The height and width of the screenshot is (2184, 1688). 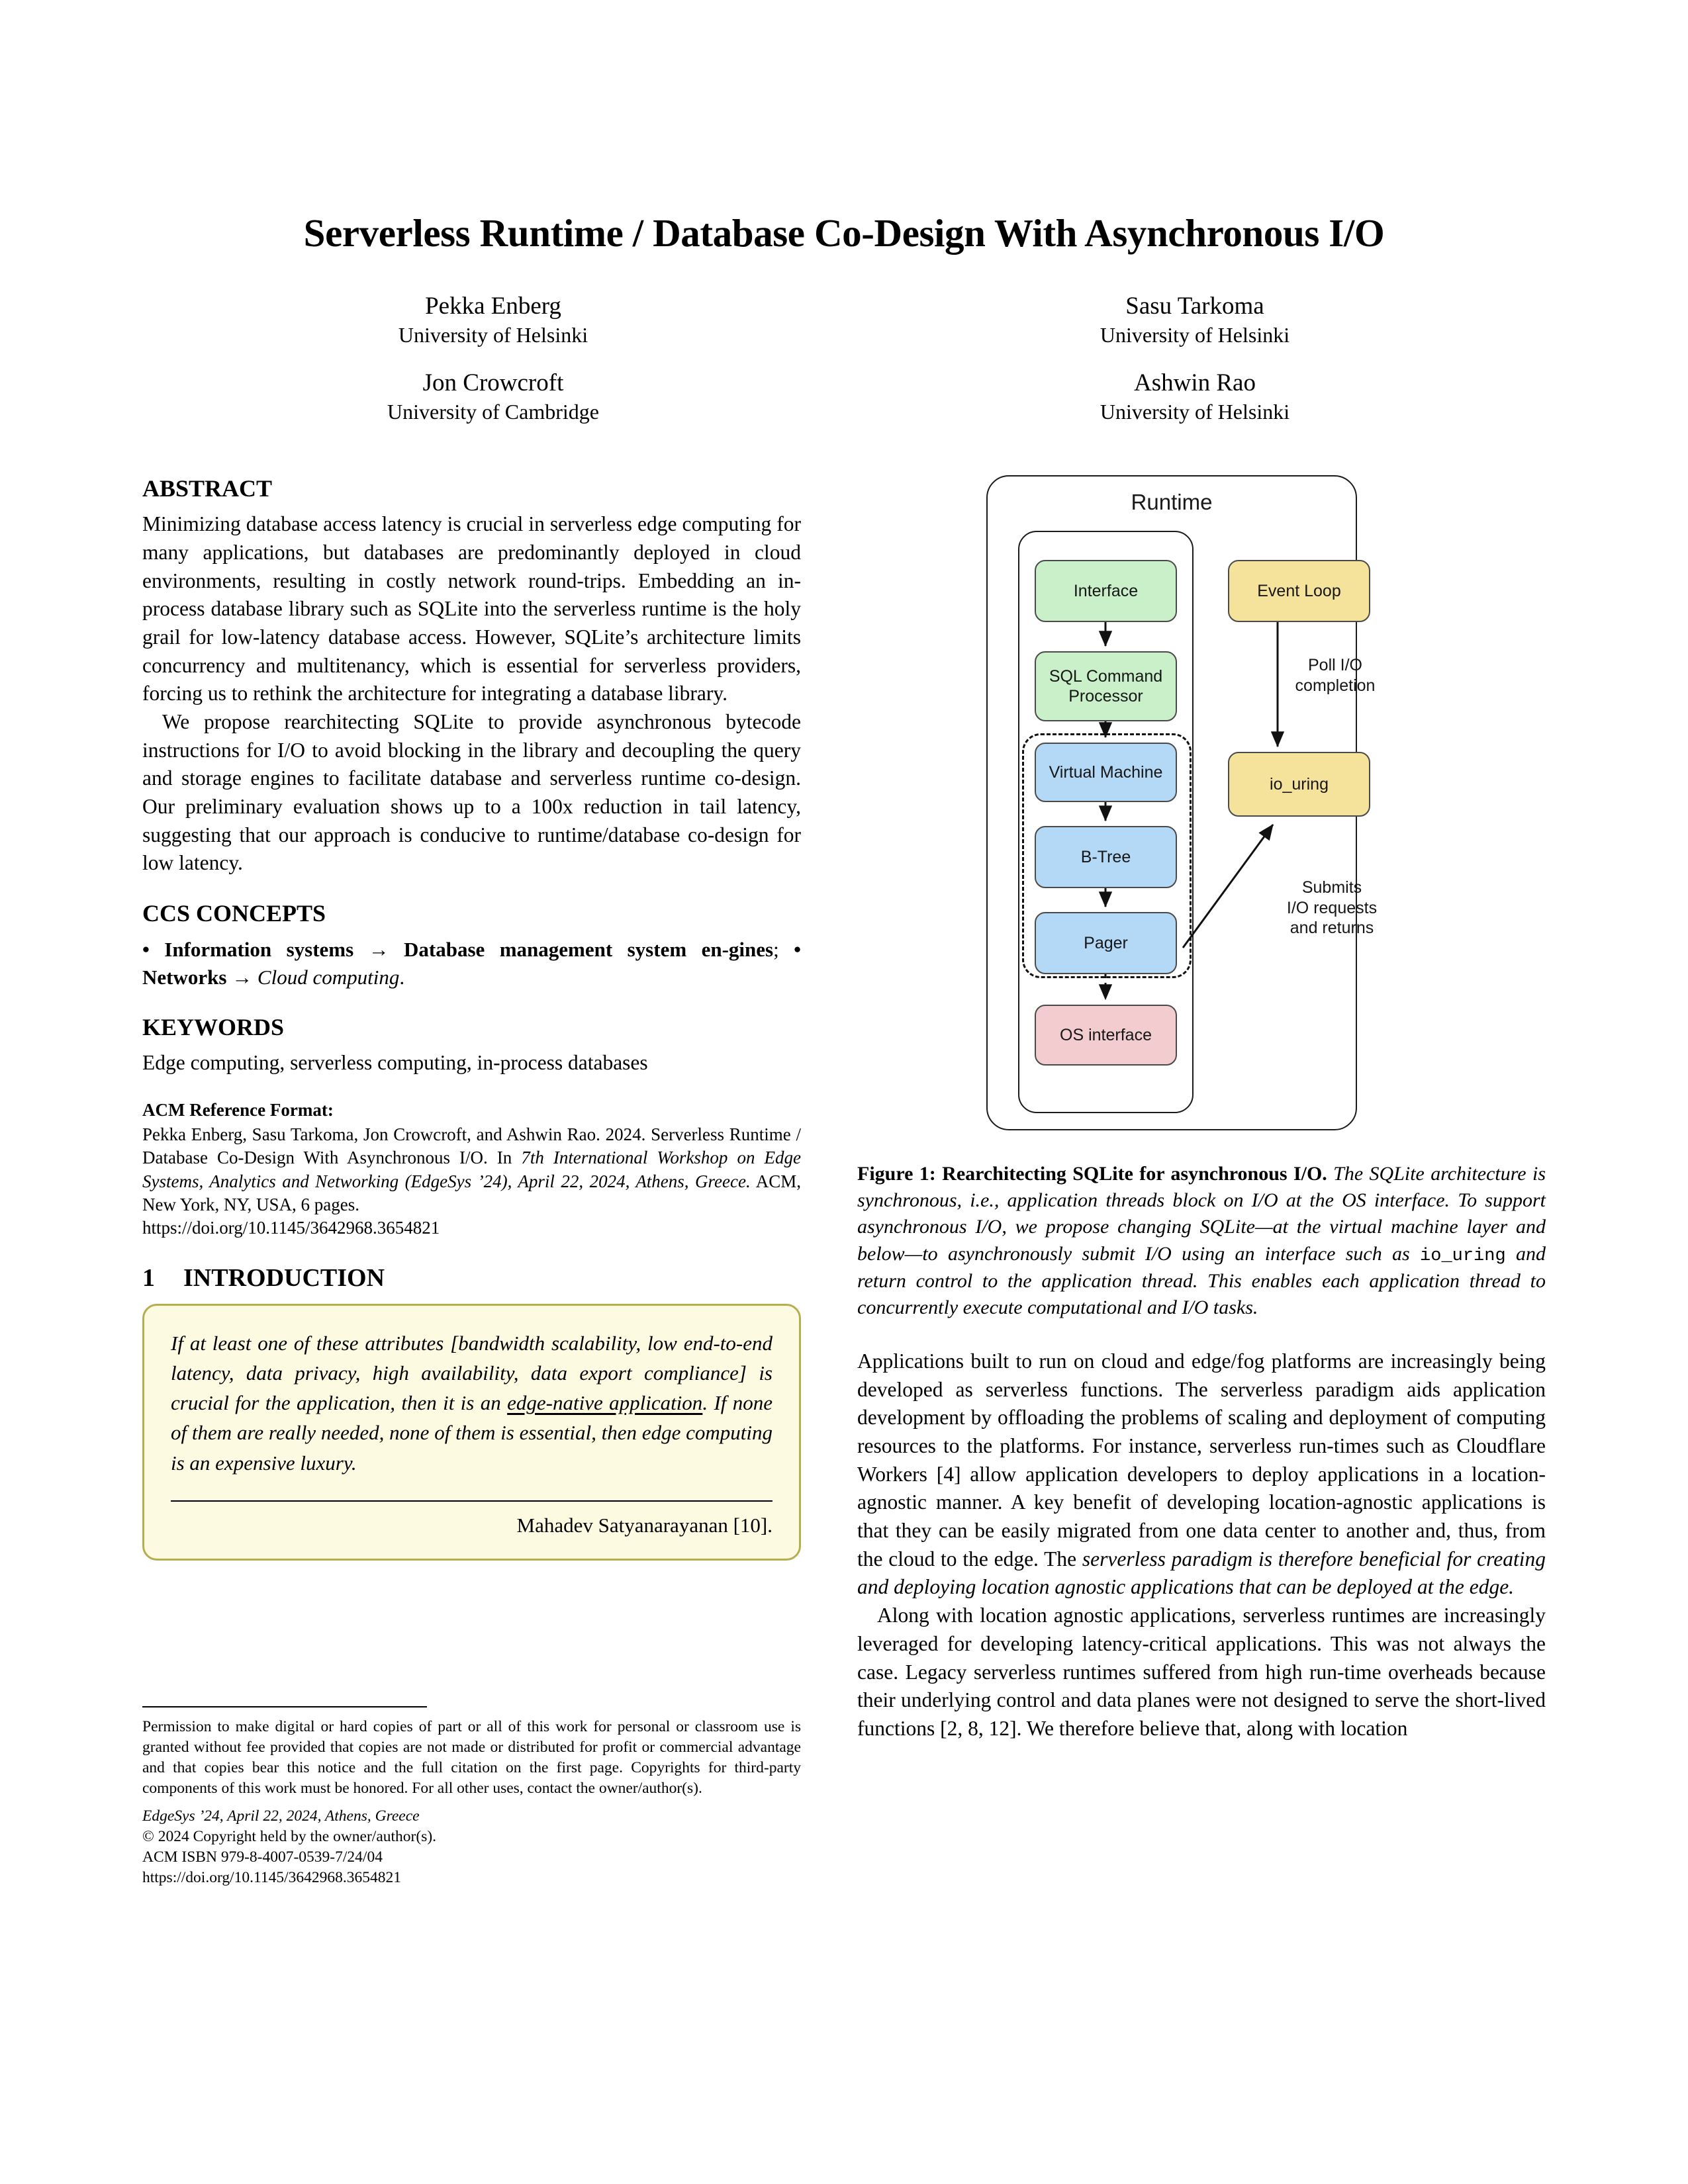 I want to click on node-pager: Pager, so click(x=1106, y=943).